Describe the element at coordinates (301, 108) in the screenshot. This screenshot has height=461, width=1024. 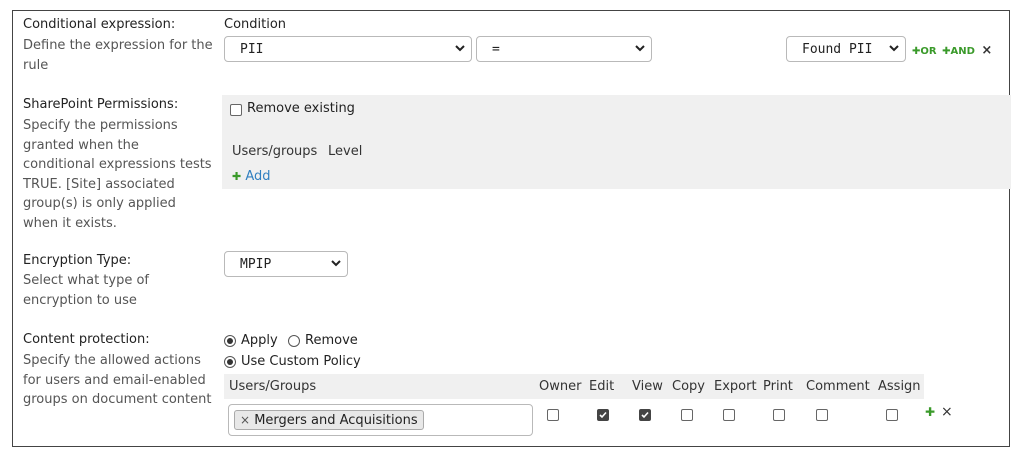
I see `remove-existing-label: Remove existing` at that location.